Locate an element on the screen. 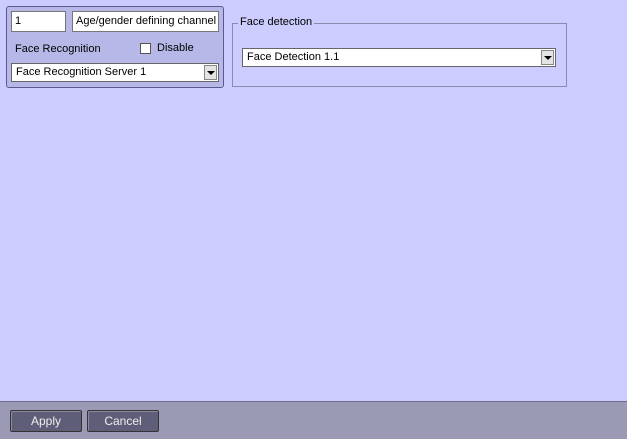 Image resolution: width=627 pixels, height=439 pixels. face-detection-select: Face Detection 1.1 is located at coordinates (399, 57).